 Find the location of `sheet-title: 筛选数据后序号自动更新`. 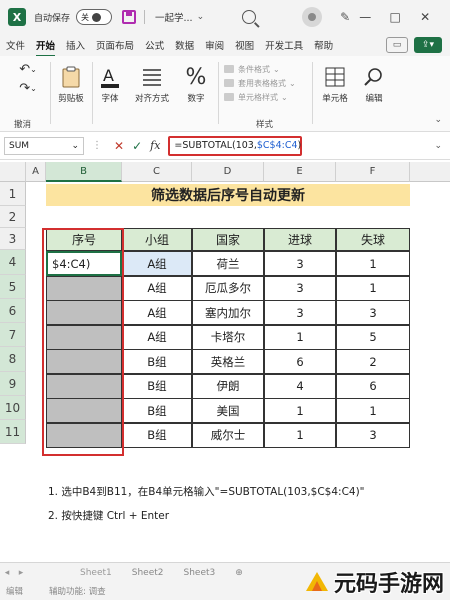

sheet-title: 筛选数据后序号自动更新 is located at coordinates (228, 195).